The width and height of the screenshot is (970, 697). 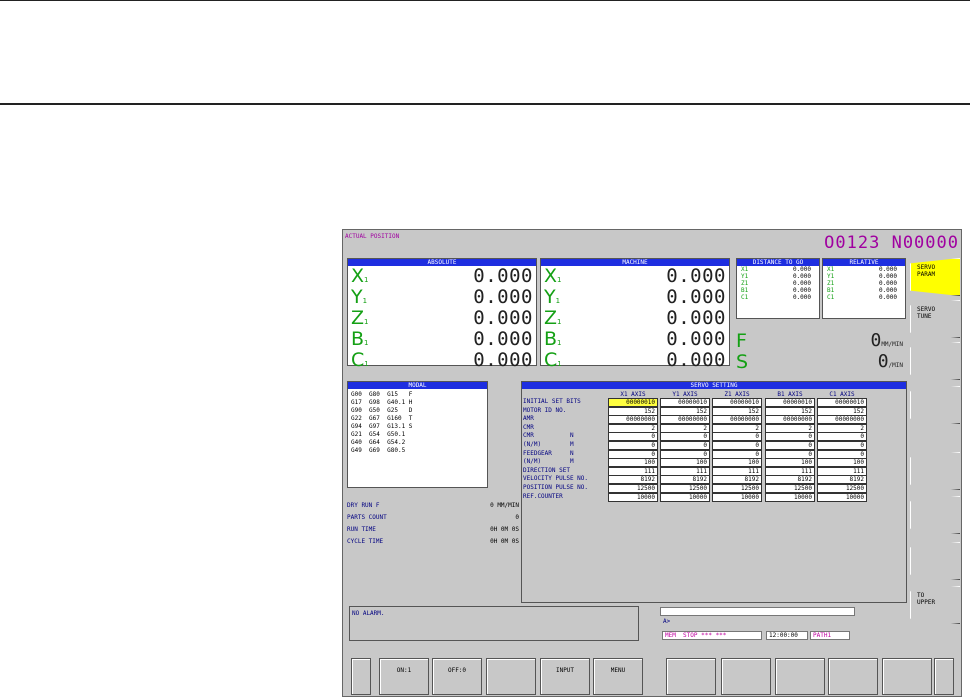 I want to click on servo-setting-title: SERVO SETTING, so click(x=714, y=385).